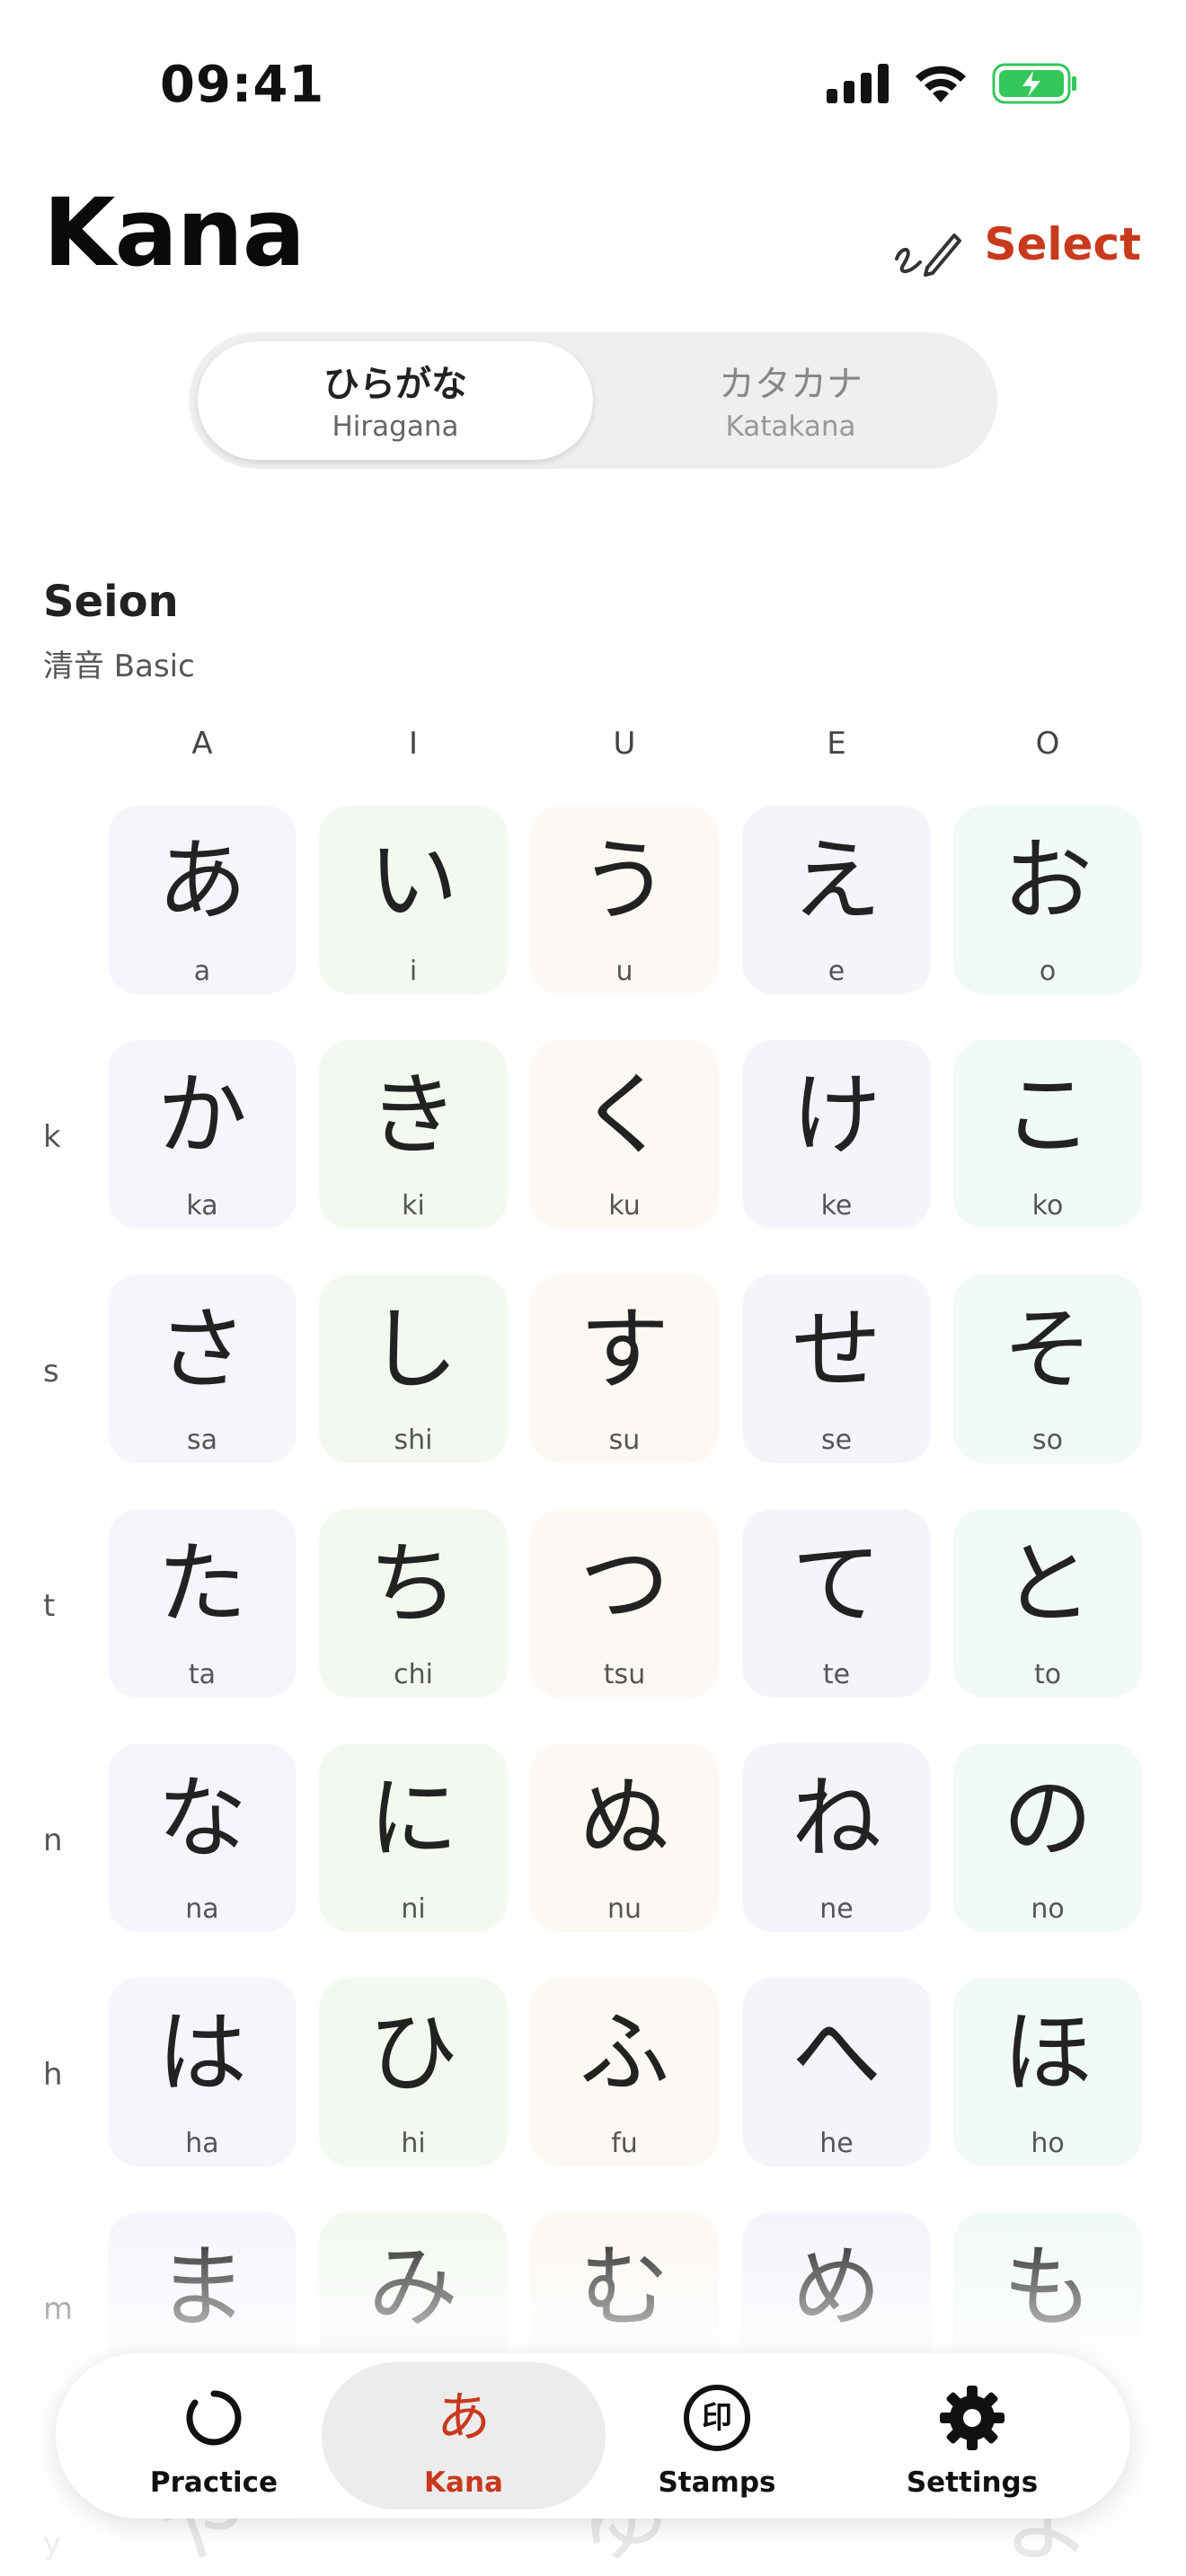 This screenshot has width=1186, height=2576. I want to click on kana-glyph: ぬ, so click(624, 1818).